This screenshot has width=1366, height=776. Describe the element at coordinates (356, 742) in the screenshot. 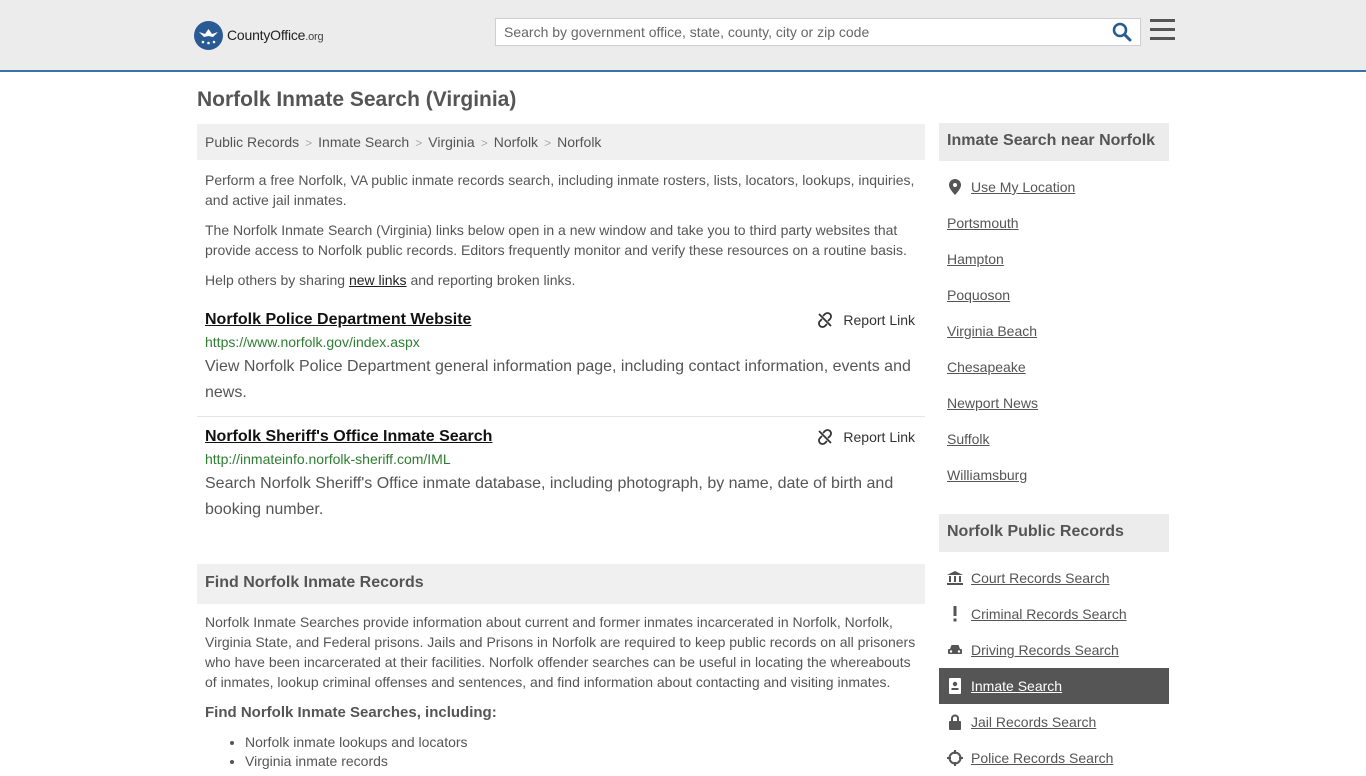

I see `list-item: Norfolk inmate lookups and locators` at that location.